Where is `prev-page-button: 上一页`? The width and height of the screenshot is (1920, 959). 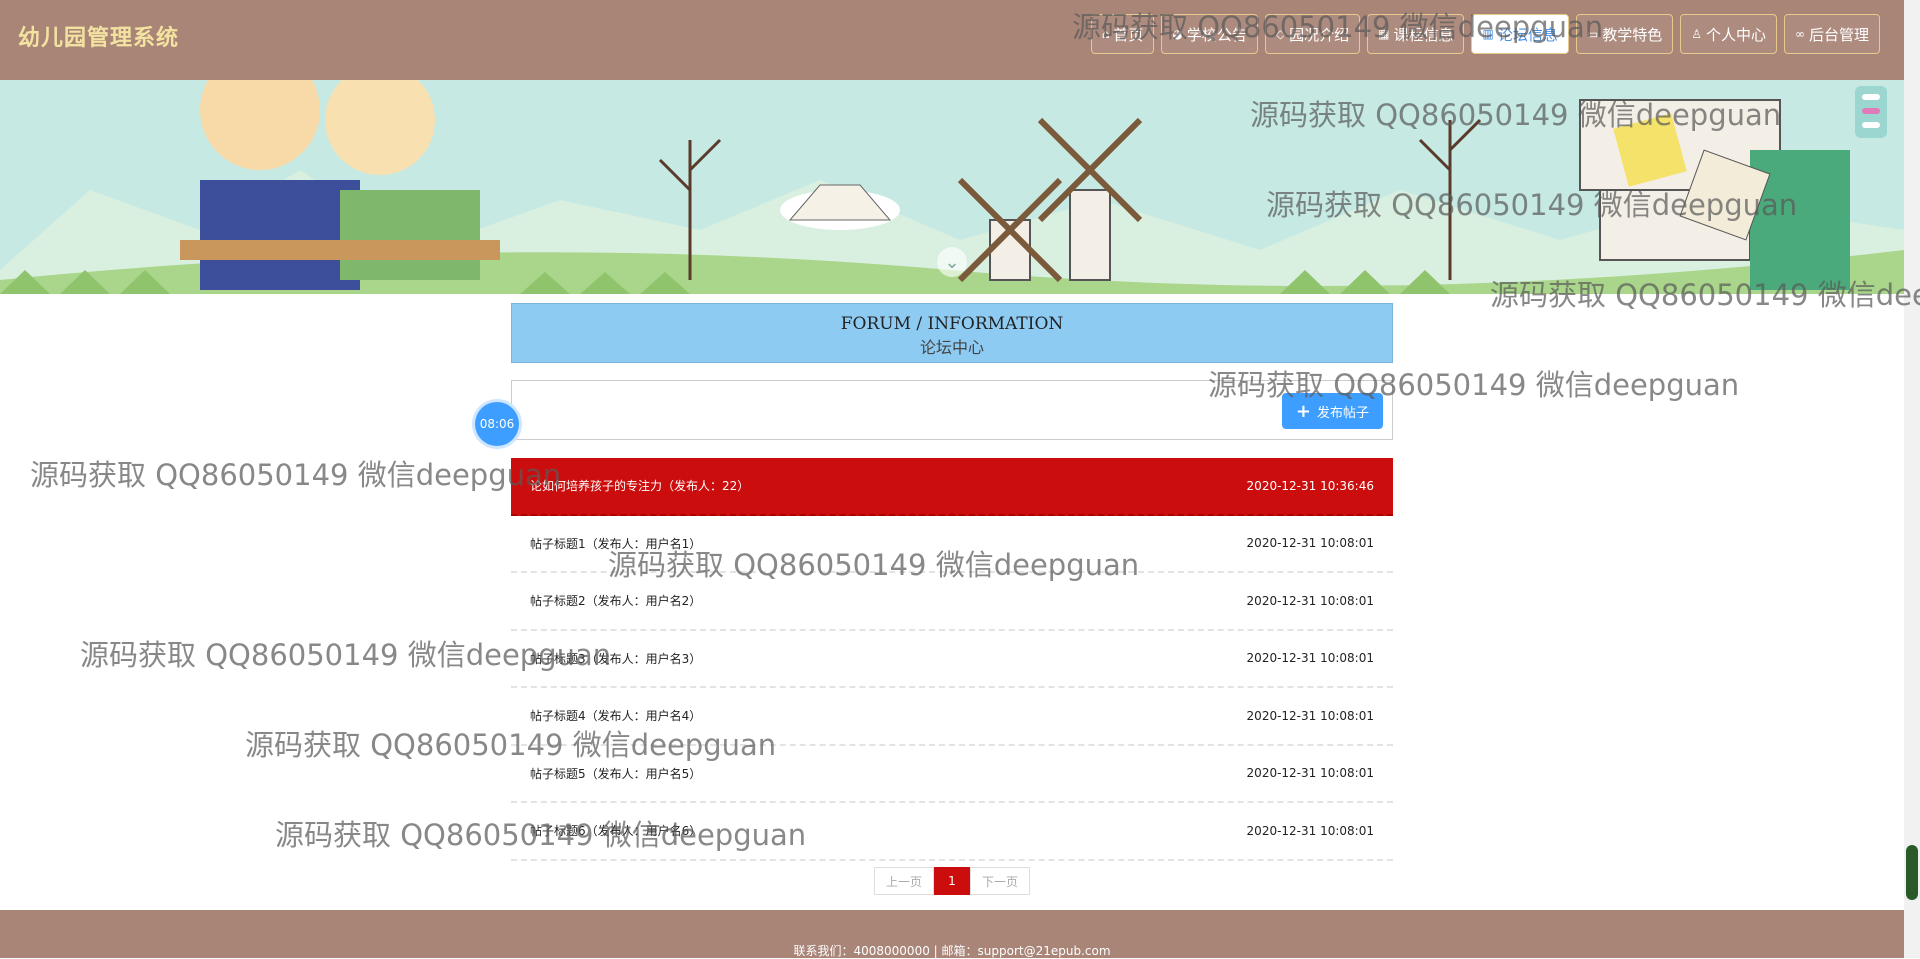 prev-page-button: 上一页 is located at coordinates (904, 881).